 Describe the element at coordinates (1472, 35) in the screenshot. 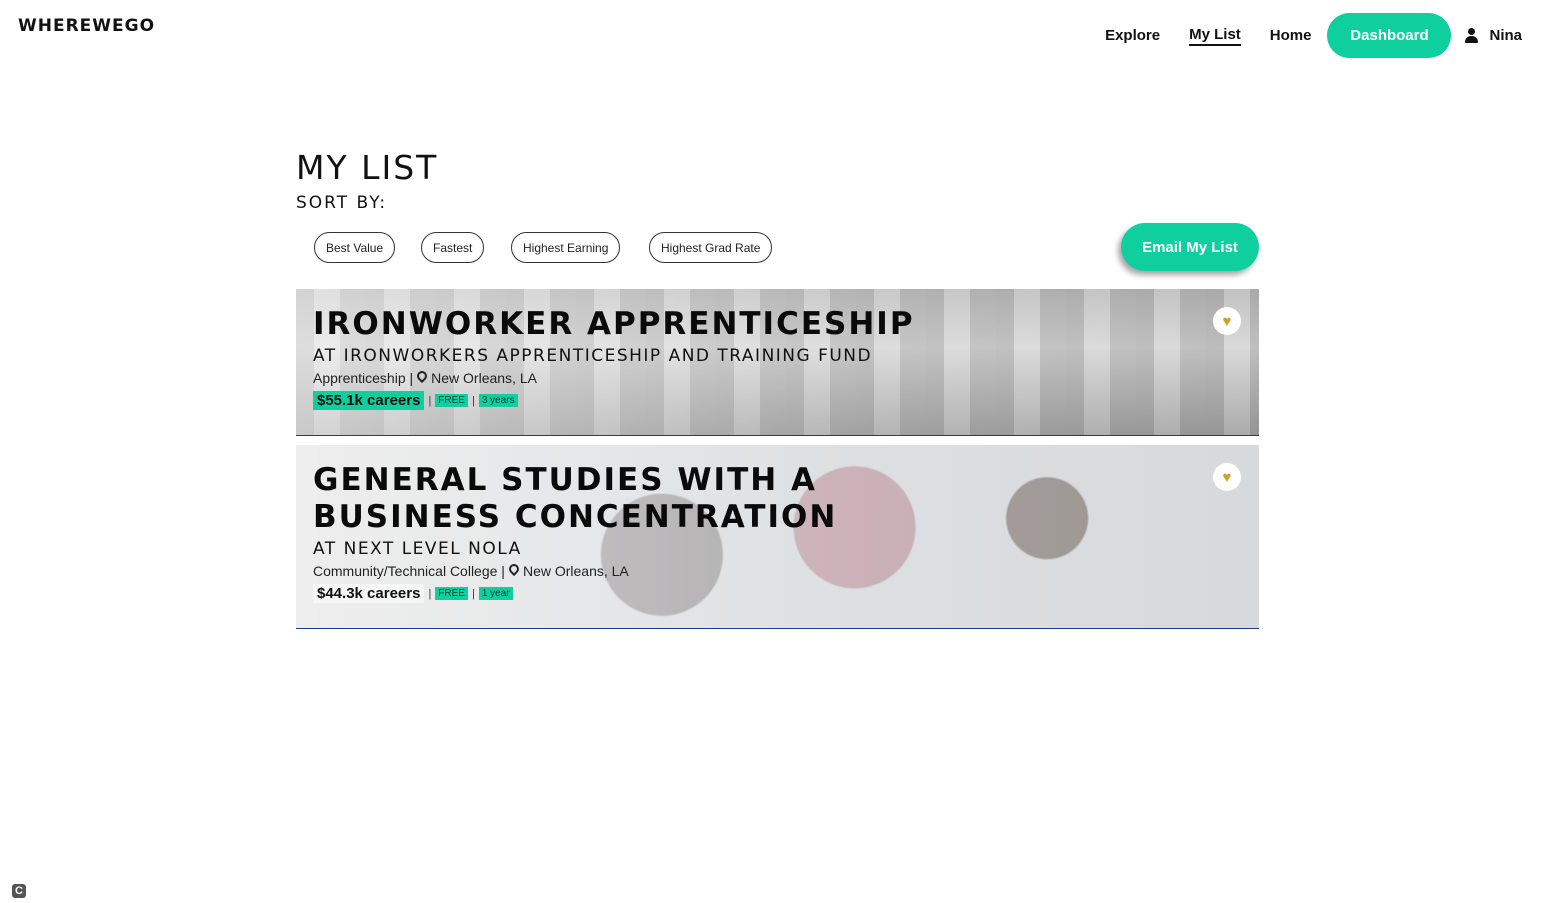

I see `user-icon` at that location.